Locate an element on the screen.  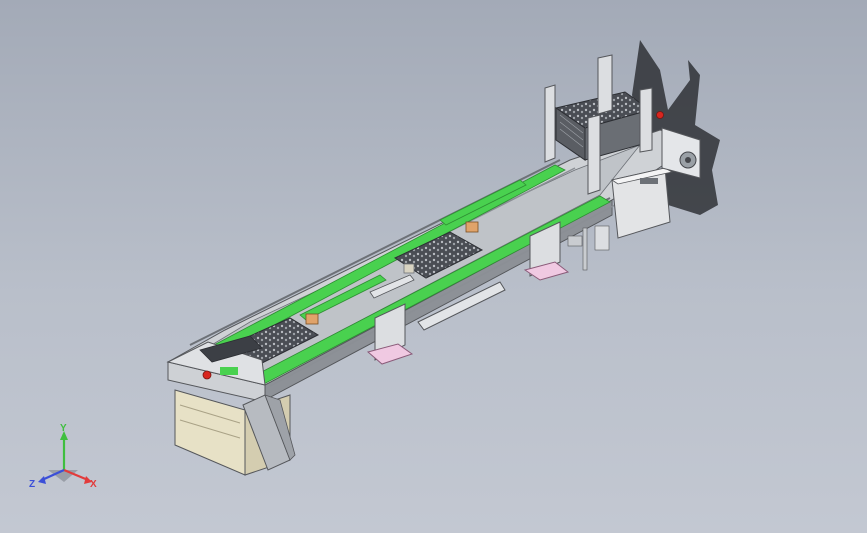
x-axis-label: X is located at coordinates (93, 484).